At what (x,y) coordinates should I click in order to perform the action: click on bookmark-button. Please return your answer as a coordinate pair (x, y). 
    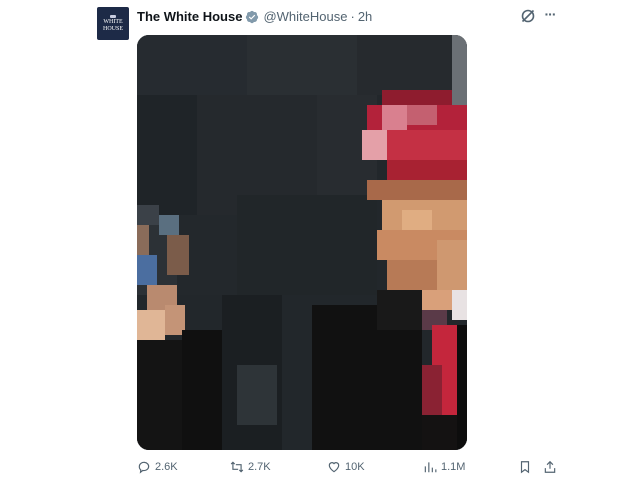
    Looking at the image, I should click on (525, 467).